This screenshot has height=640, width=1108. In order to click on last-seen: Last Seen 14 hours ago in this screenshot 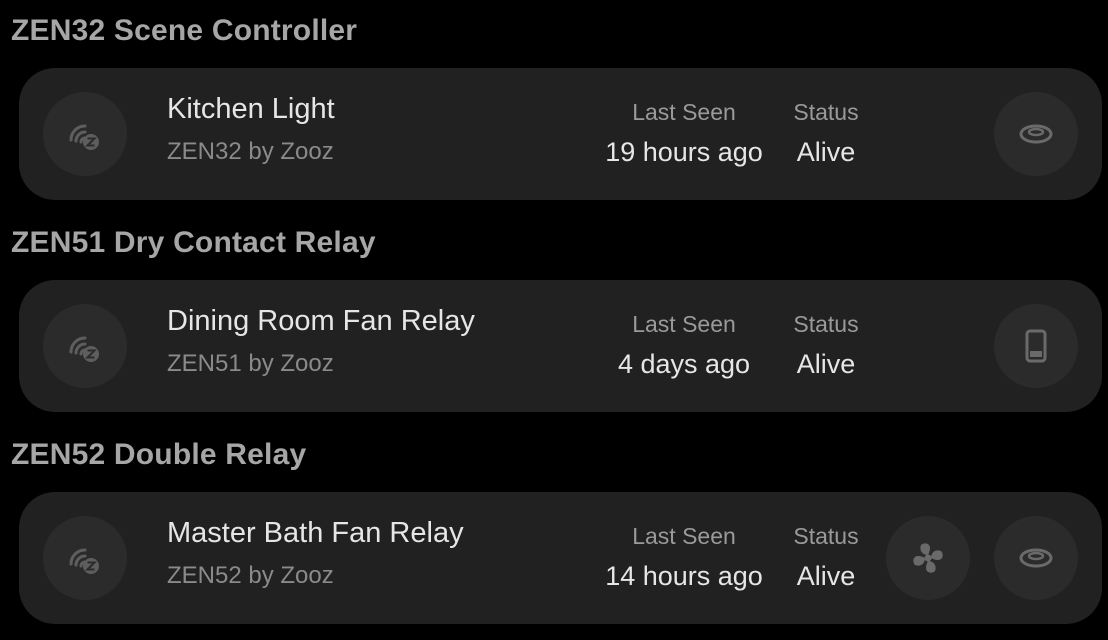, I will do `click(684, 557)`.